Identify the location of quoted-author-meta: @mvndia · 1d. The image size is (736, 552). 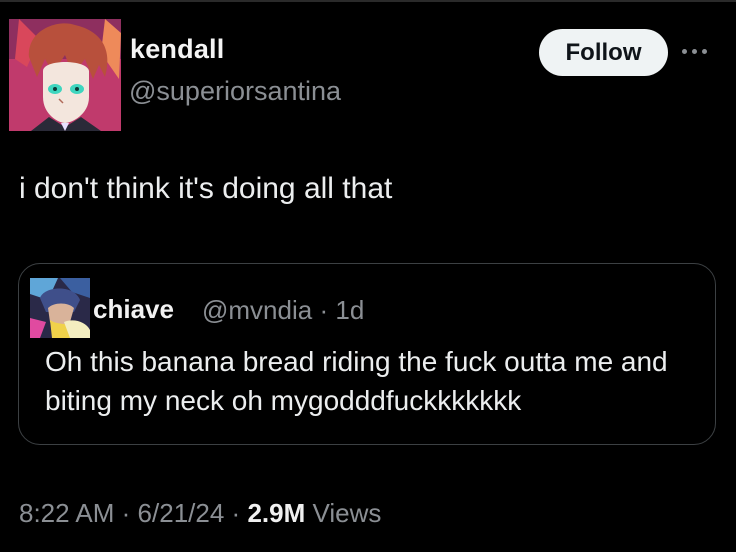
(283, 310).